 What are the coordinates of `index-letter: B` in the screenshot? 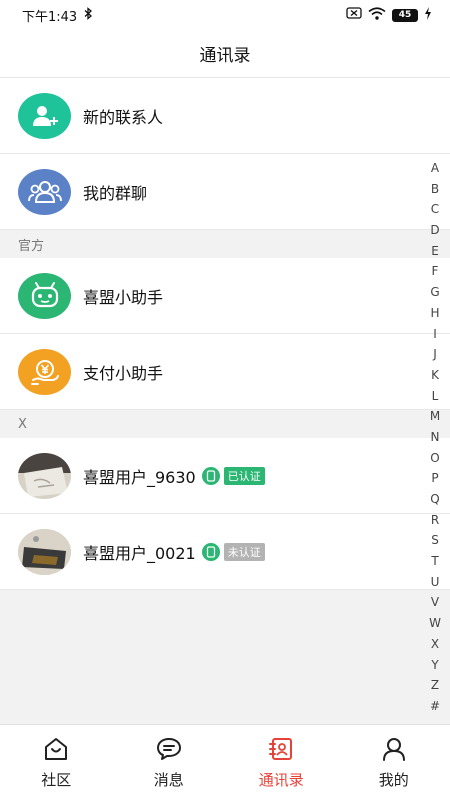 It's located at (435, 189).